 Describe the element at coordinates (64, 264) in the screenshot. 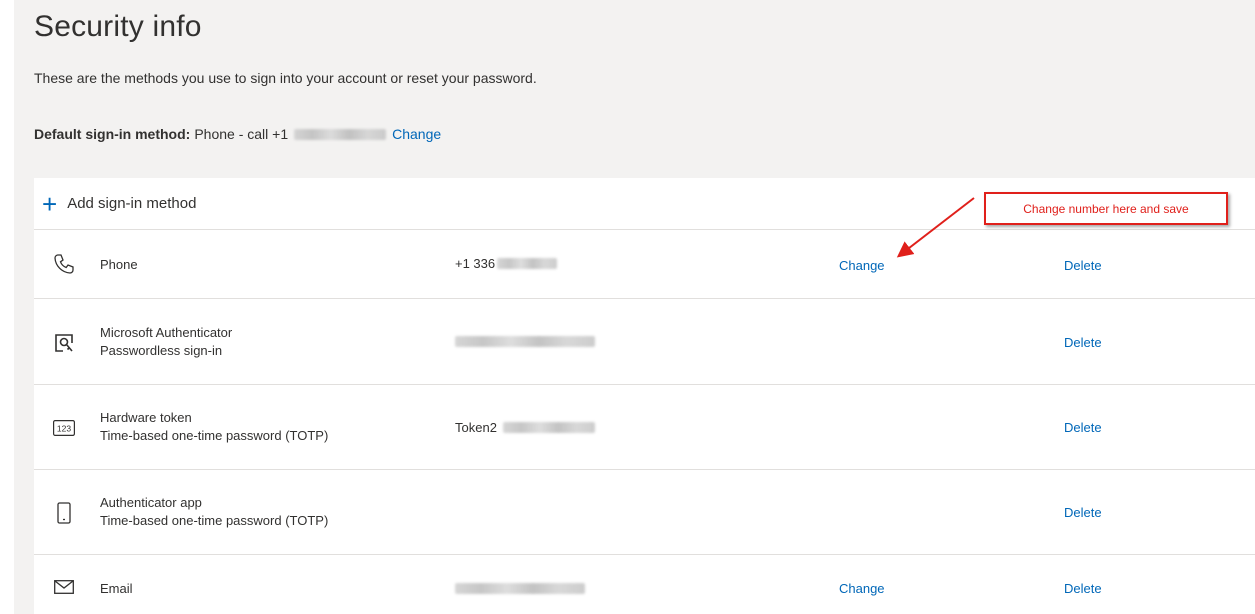

I see `phone-icon` at that location.